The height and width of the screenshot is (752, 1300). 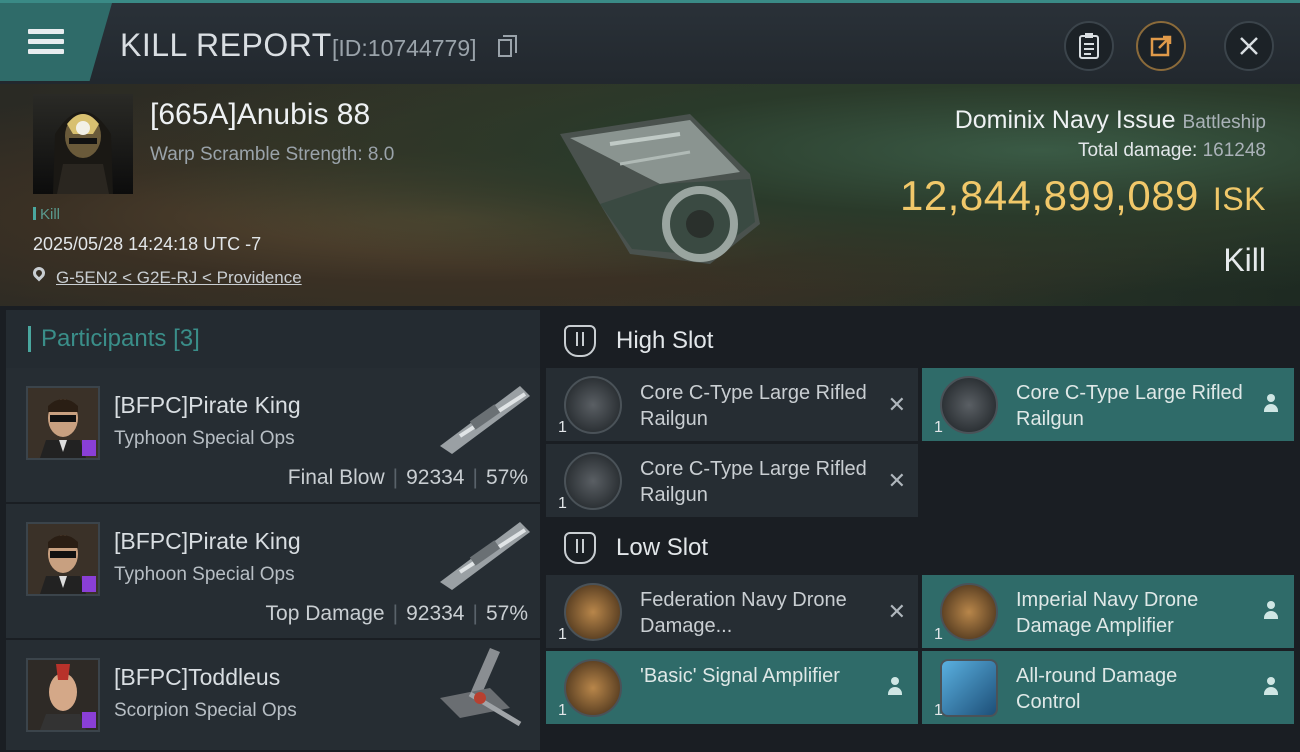 What do you see at coordinates (969, 688) in the screenshot?
I see `damage-control-module-icon` at bounding box center [969, 688].